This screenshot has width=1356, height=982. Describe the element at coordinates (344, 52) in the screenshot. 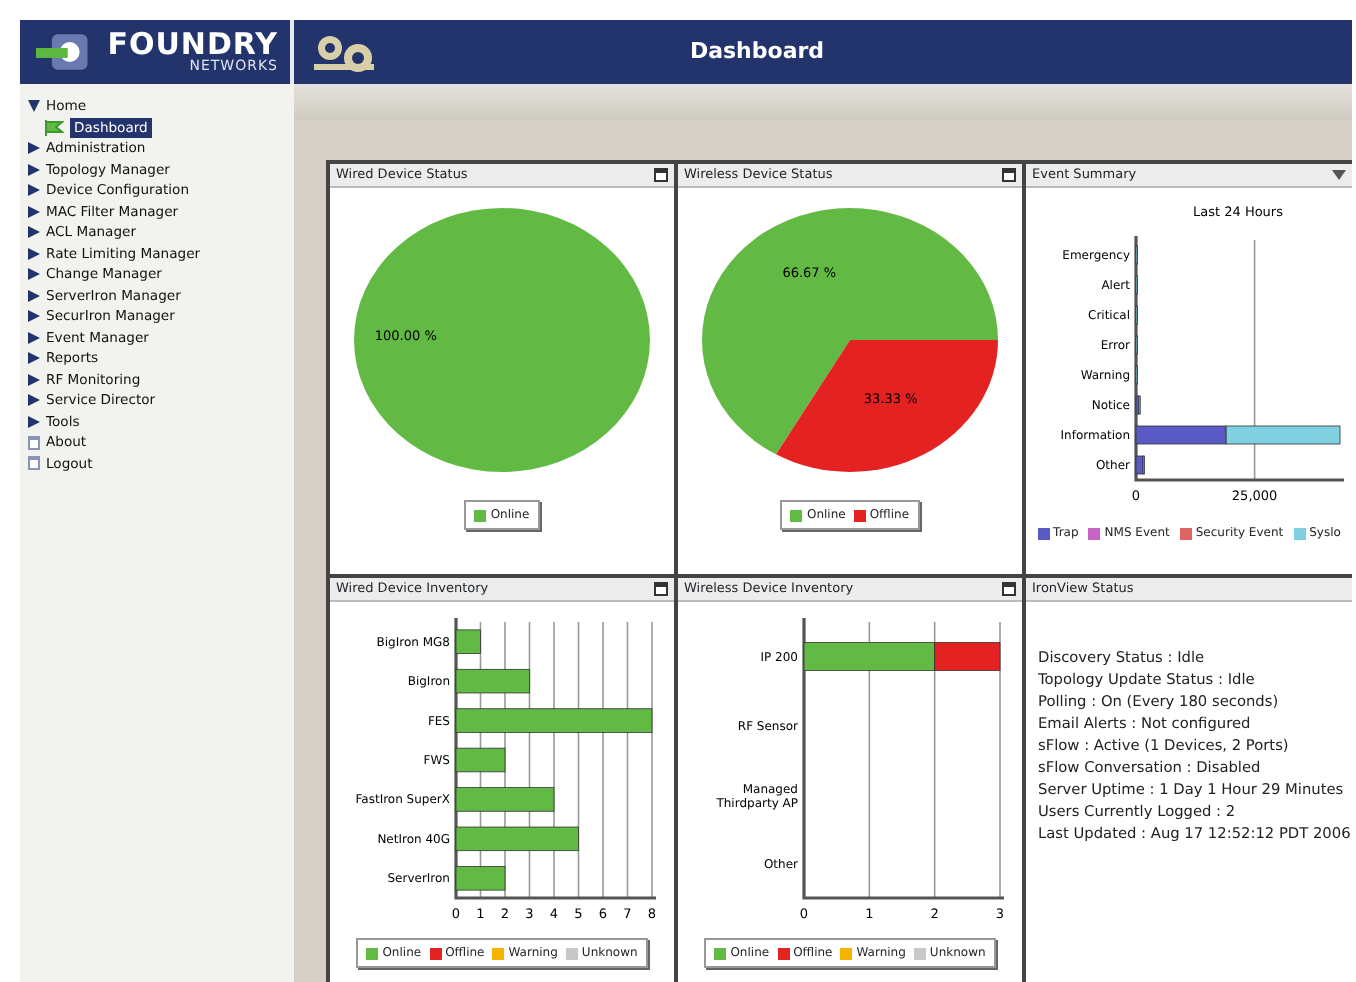

I see `gears-icon` at that location.